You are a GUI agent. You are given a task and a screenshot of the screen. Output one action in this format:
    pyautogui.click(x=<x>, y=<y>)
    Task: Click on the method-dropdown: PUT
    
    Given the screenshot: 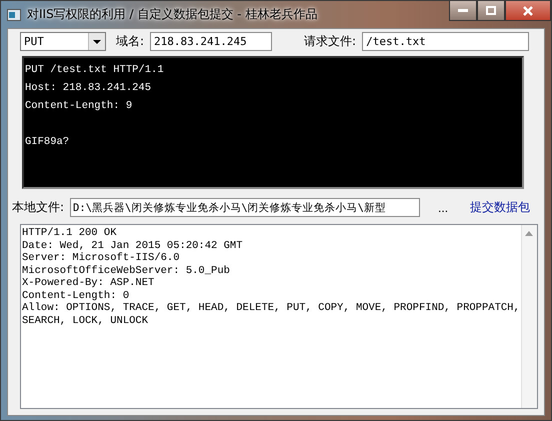 What is the action you would take?
    pyautogui.click(x=63, y=41)
    